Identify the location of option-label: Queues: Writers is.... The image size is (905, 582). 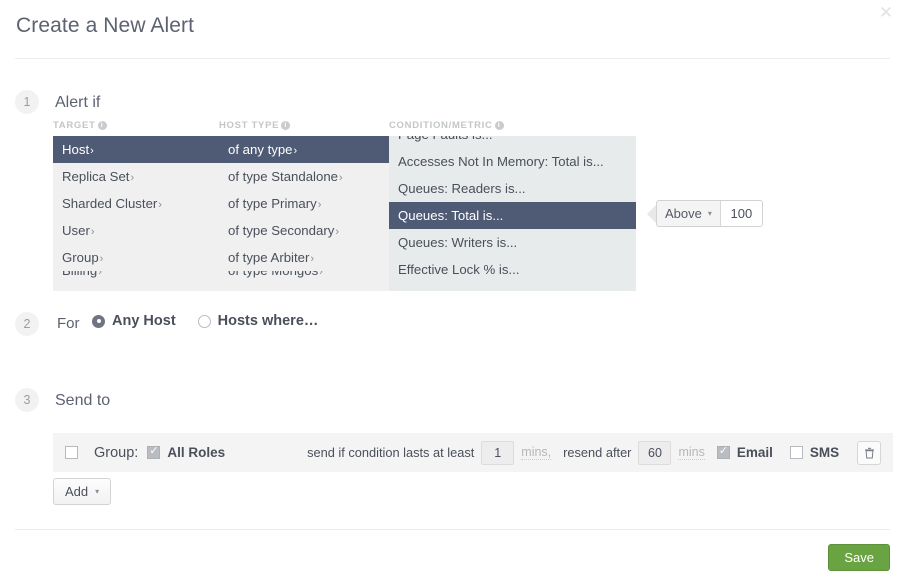
(458, 242).